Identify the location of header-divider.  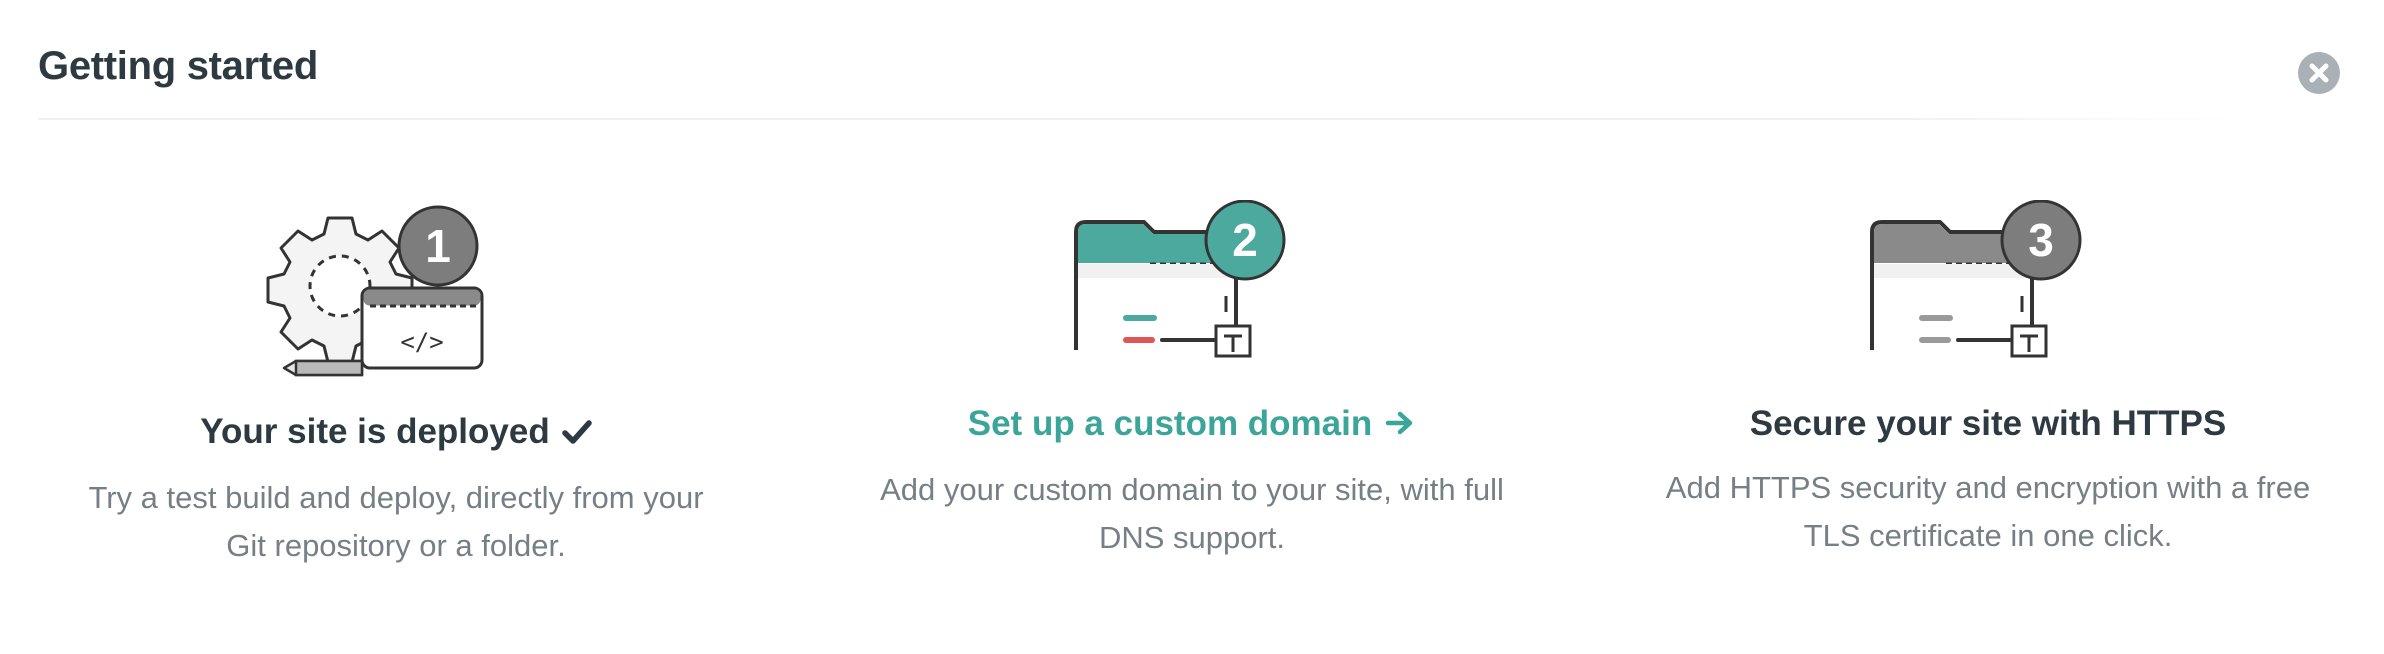
(1138, 119).